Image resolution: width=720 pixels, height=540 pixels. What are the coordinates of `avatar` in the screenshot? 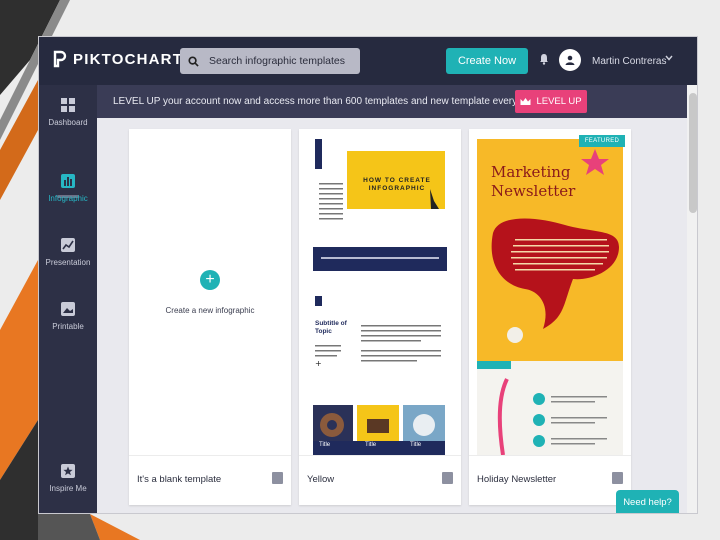 It's located at (570, 60).